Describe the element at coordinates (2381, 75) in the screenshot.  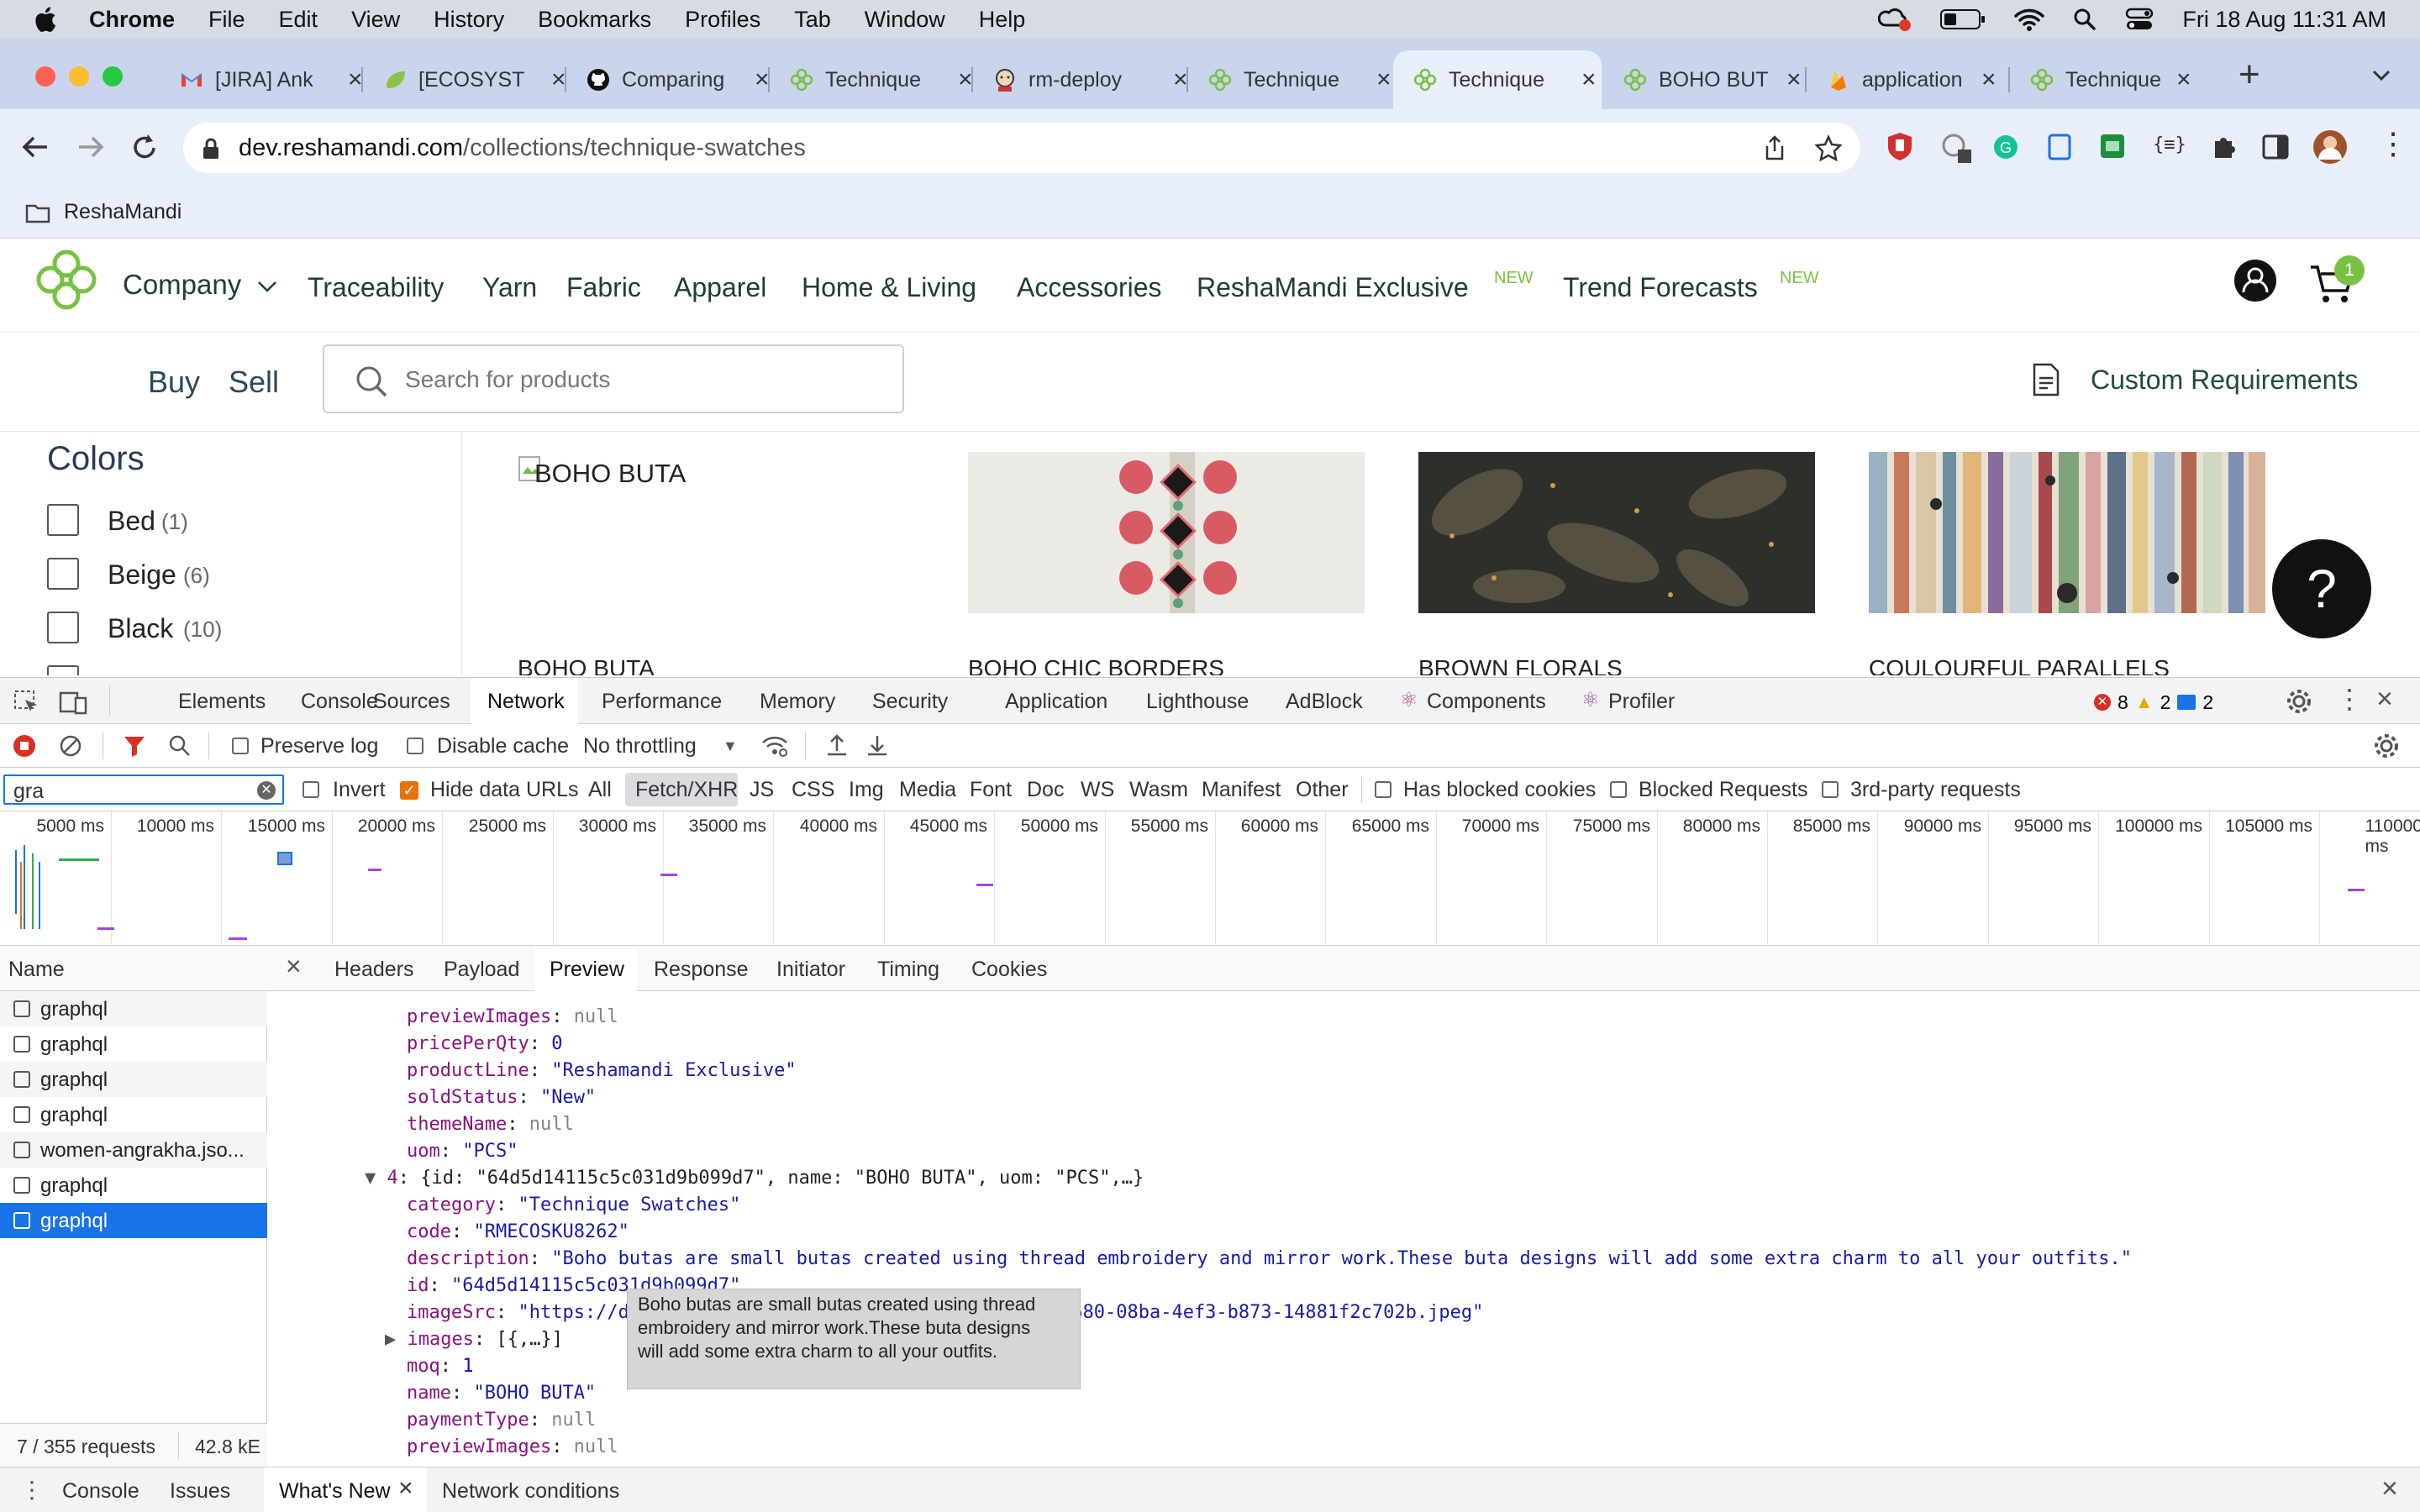
I see `tab-search-chevron-icon` at that location.